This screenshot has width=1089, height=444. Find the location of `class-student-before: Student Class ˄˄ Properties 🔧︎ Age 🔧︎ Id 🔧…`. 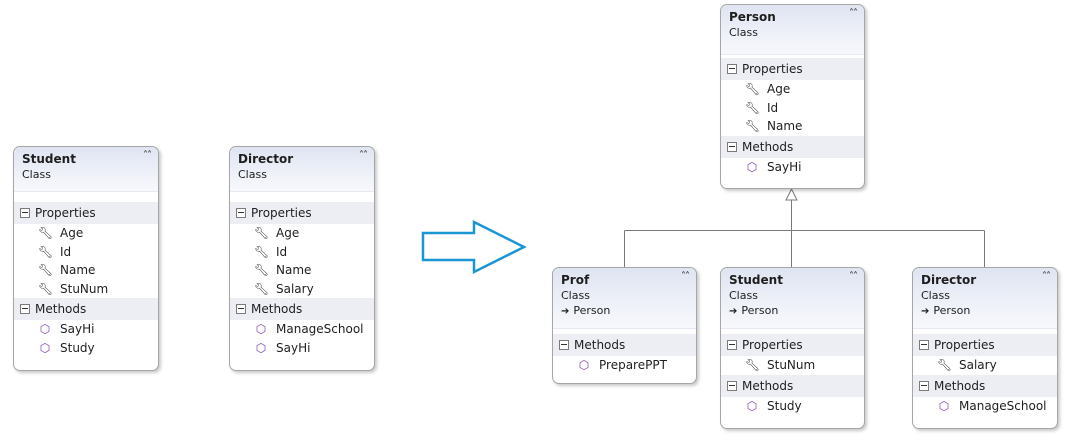

class-student-before: Student Class ˄˄ Properties 🔧︎ Age 🔧︎ Id 🔧… is located at coordinates (86, 258).